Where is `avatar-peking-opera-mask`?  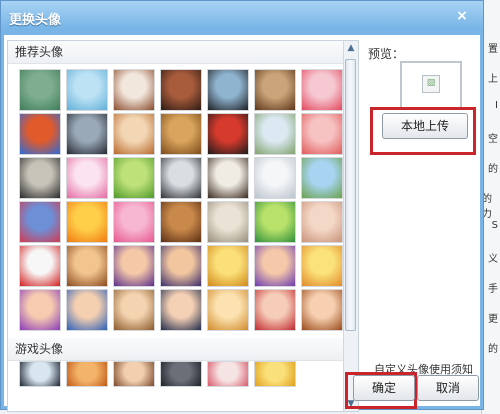 avatar-peking-opera-mask is located at coordinates (228, 134).